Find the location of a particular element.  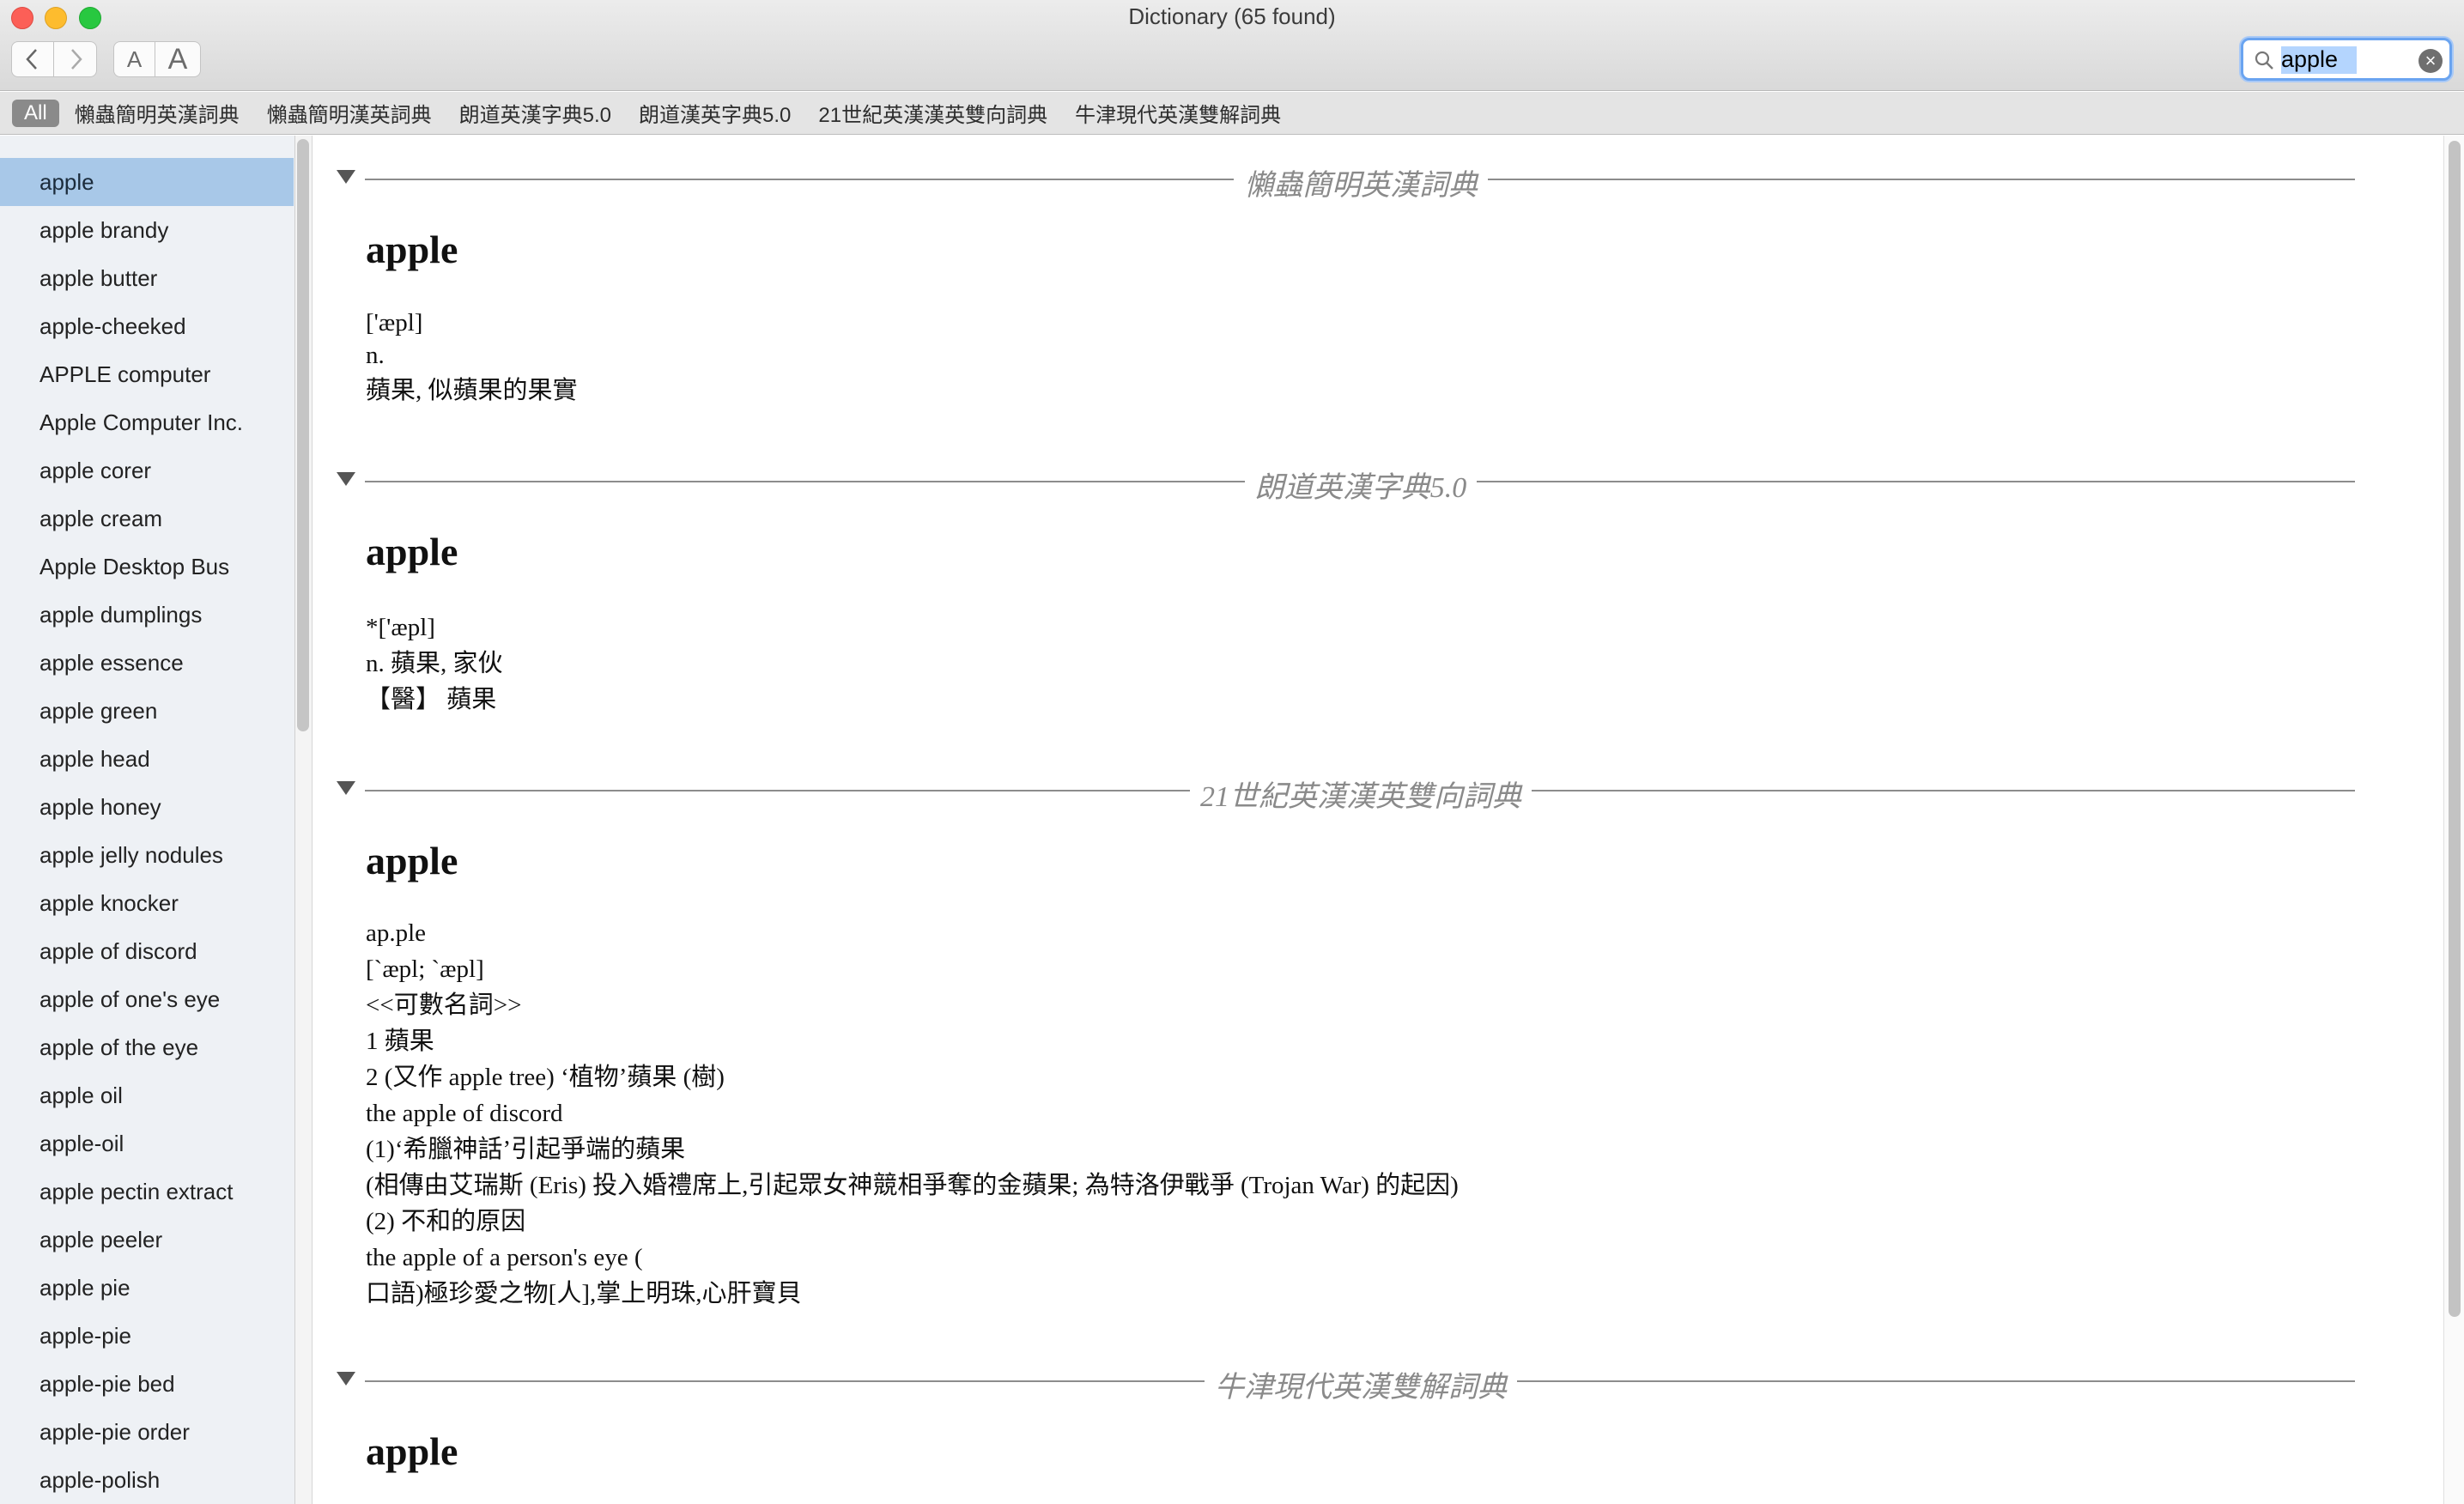

result-item: apple-pie is located at coordinates (147, 1336).